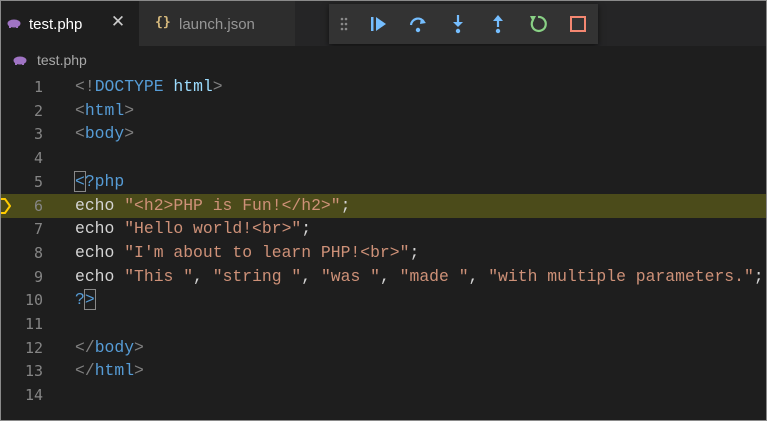  I want to click on step-into-icon, so click(458, 24).